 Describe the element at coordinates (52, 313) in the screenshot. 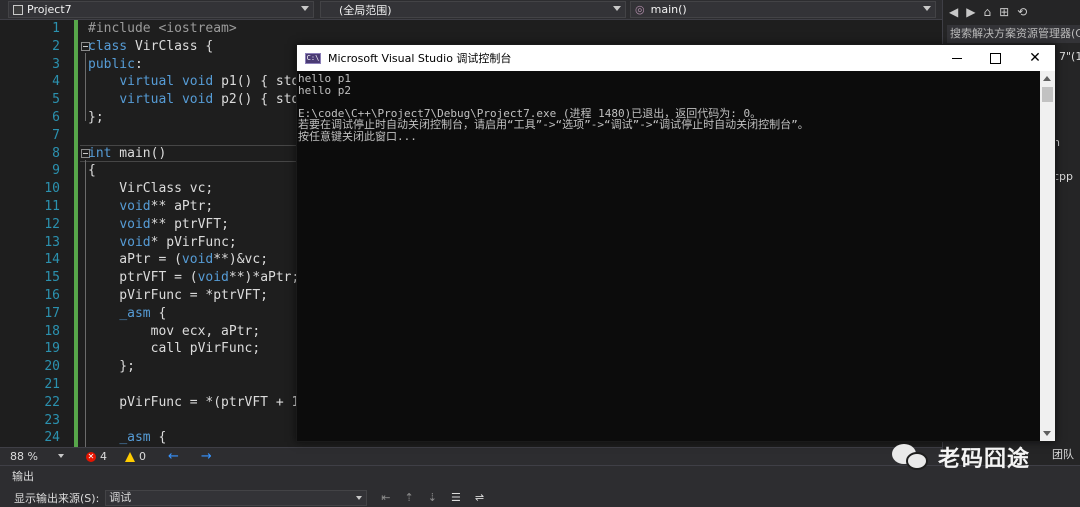

I see `line-number: 17` at that location.